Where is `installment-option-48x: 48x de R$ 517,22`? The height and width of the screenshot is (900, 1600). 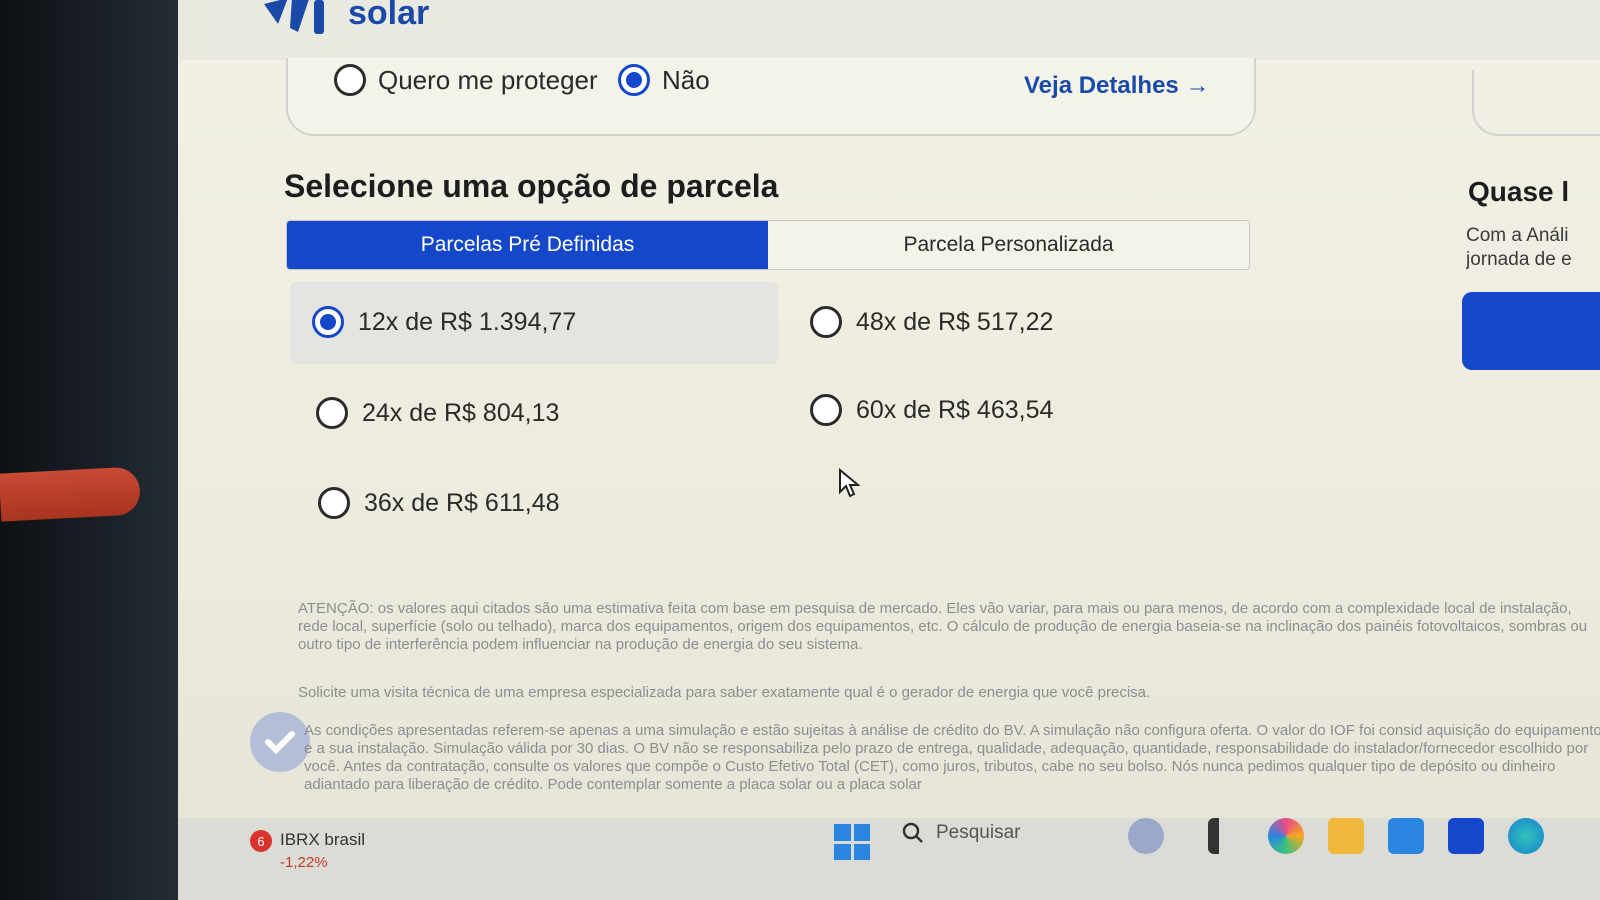 installment-option-48x: 48x de R$ 517,22 is located at coordinates (931, 322).